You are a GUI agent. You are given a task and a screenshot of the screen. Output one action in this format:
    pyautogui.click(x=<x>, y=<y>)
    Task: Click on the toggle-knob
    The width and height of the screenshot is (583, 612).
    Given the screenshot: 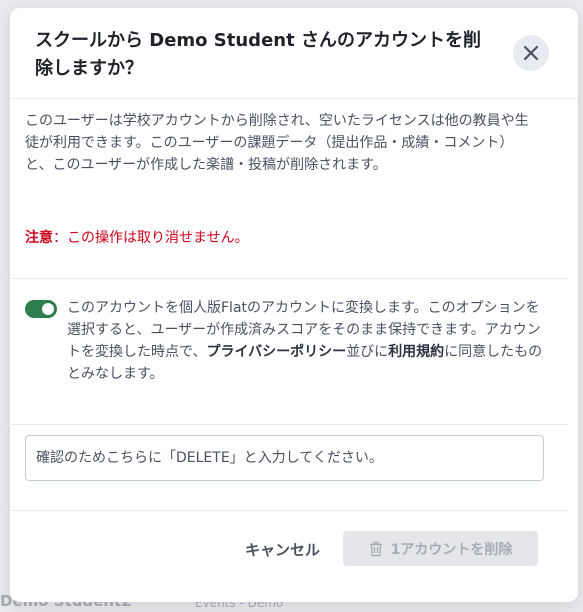 What is the action you would take?
    pyautogui.click(x=48, y=309)
    